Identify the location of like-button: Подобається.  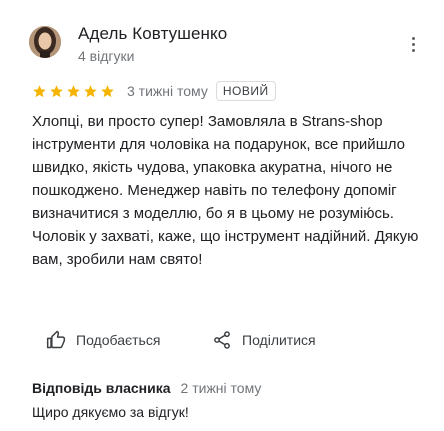
(103, 340).